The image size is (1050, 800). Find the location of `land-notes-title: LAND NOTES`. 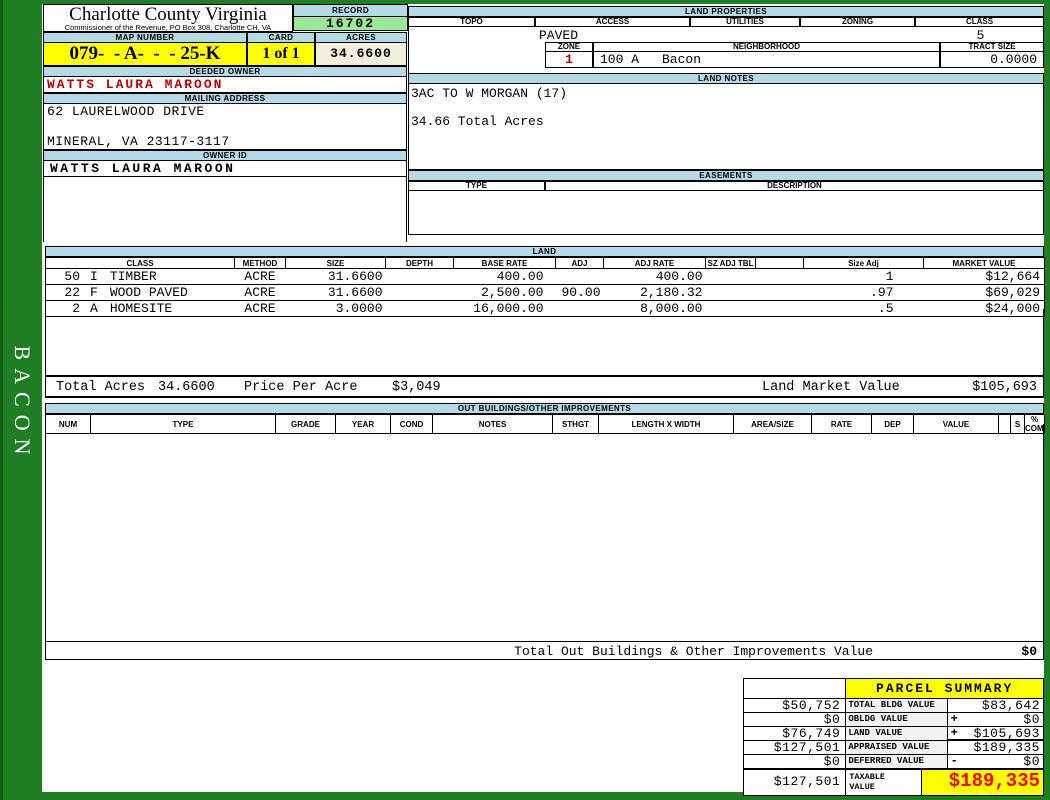

land-notes-title: LAND NOTES is located at coordinates (726, 78).